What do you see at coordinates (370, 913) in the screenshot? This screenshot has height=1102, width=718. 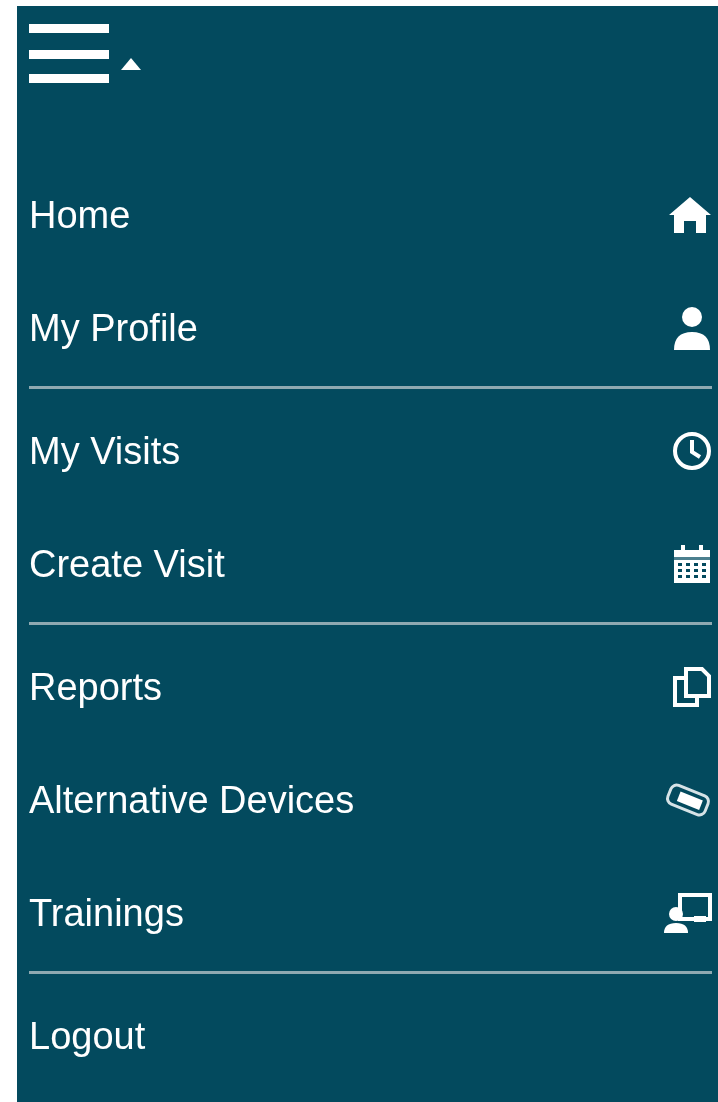 I see `menu-item: Trainings` at bounding box center [370, 913].